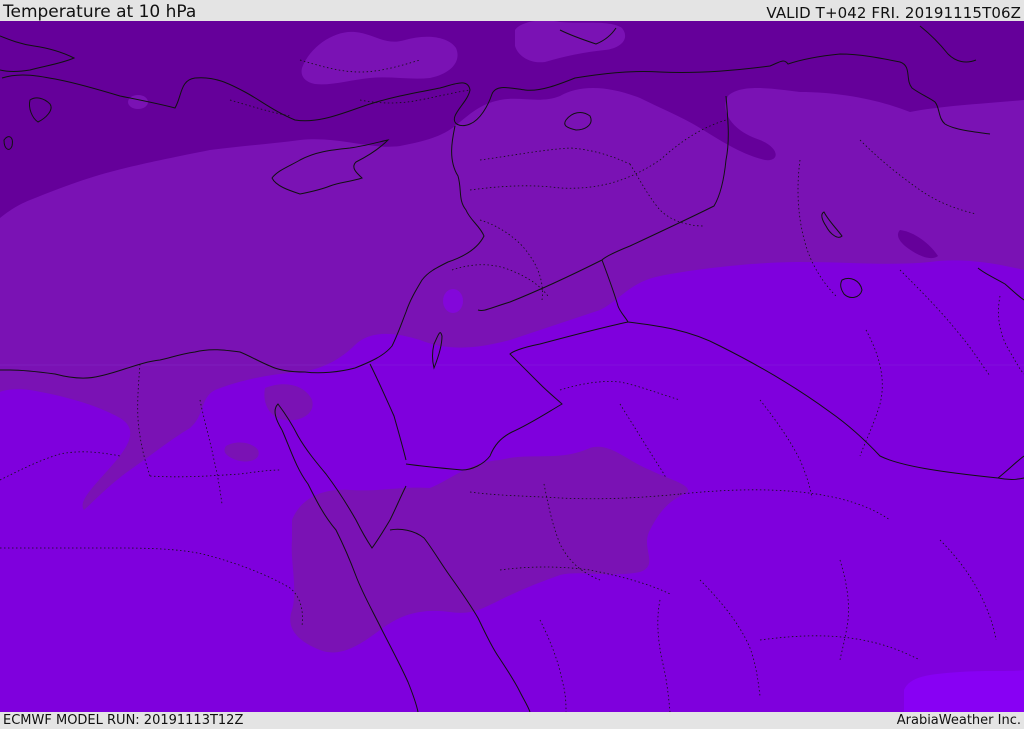 The width and height of the screenshot is (1024, 729). Describe the element at coordinates (958, 720) in the screenshot. I see `credit-label: ArabiaWeather Inc.` at that location.